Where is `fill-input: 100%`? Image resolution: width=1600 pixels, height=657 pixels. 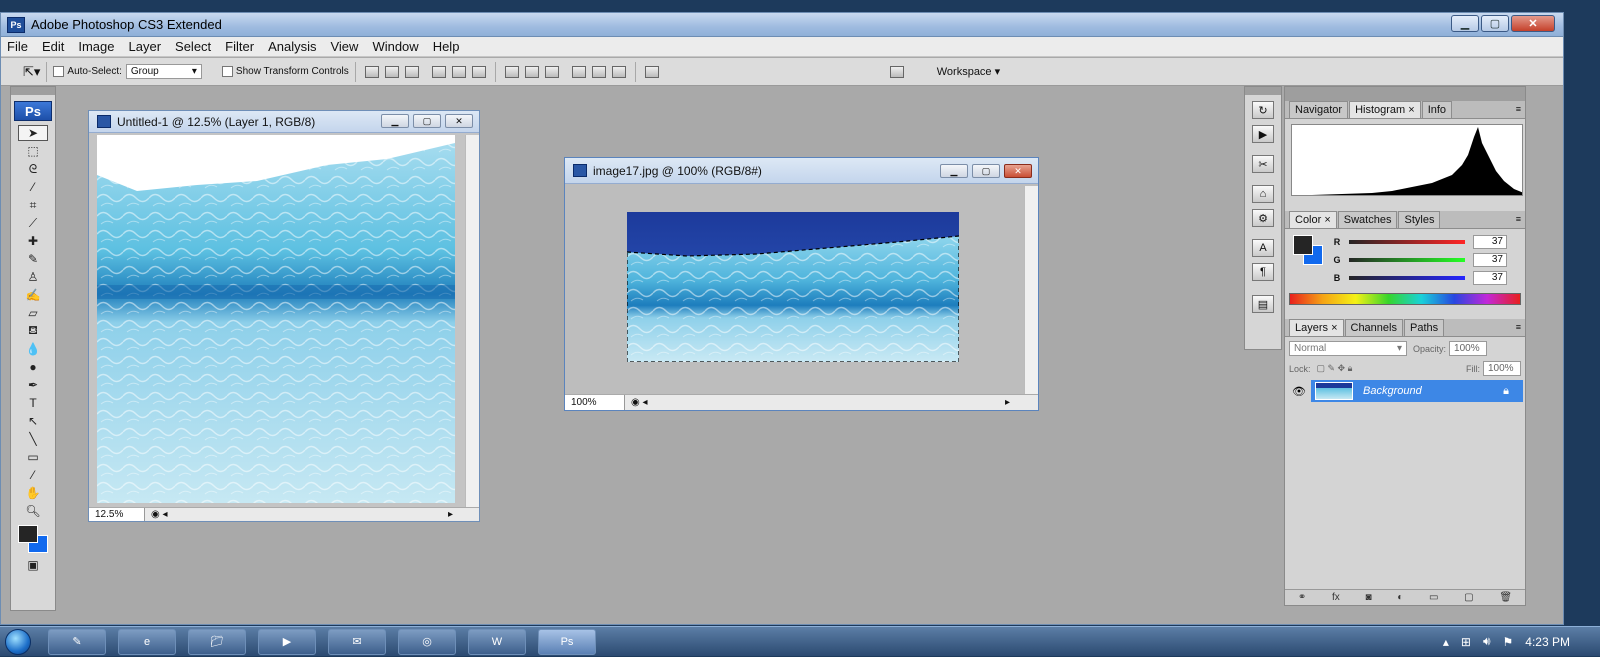
fill-input: 100% is located at coordinates (1502, 368).